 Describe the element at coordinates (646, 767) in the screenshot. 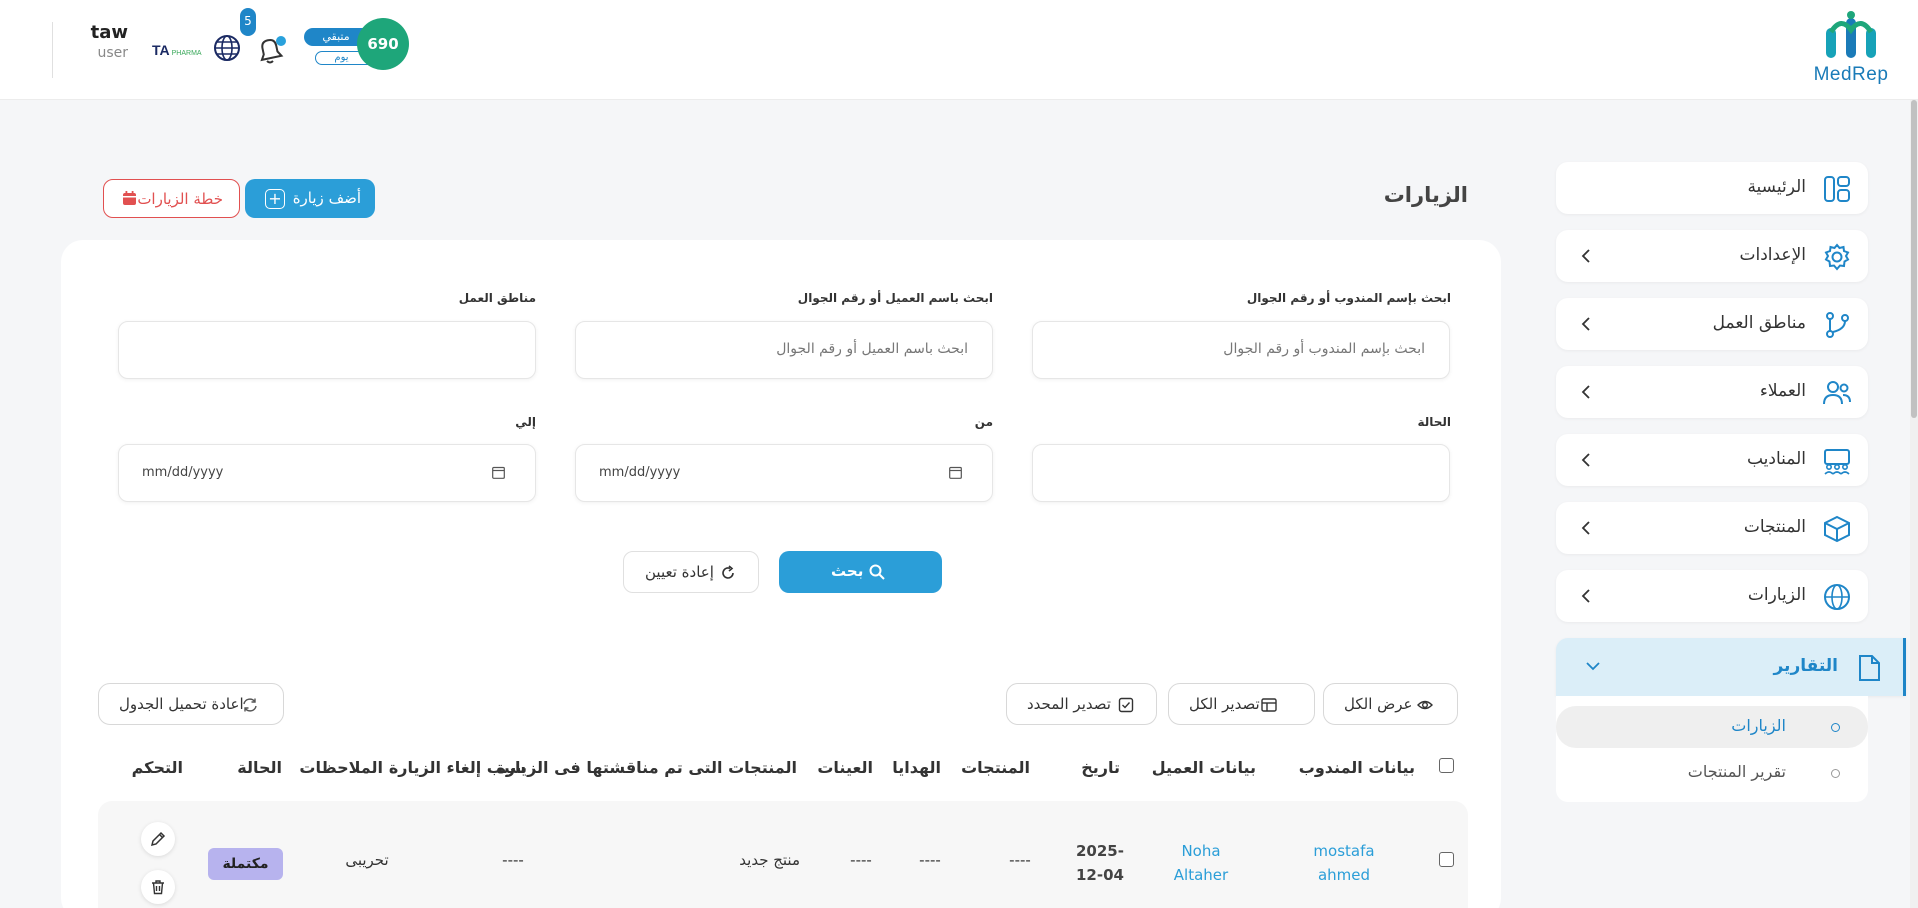

I see `column-header-discussed-products: المنتجات التى تم مناقشتها فى الزيارة` at that location.